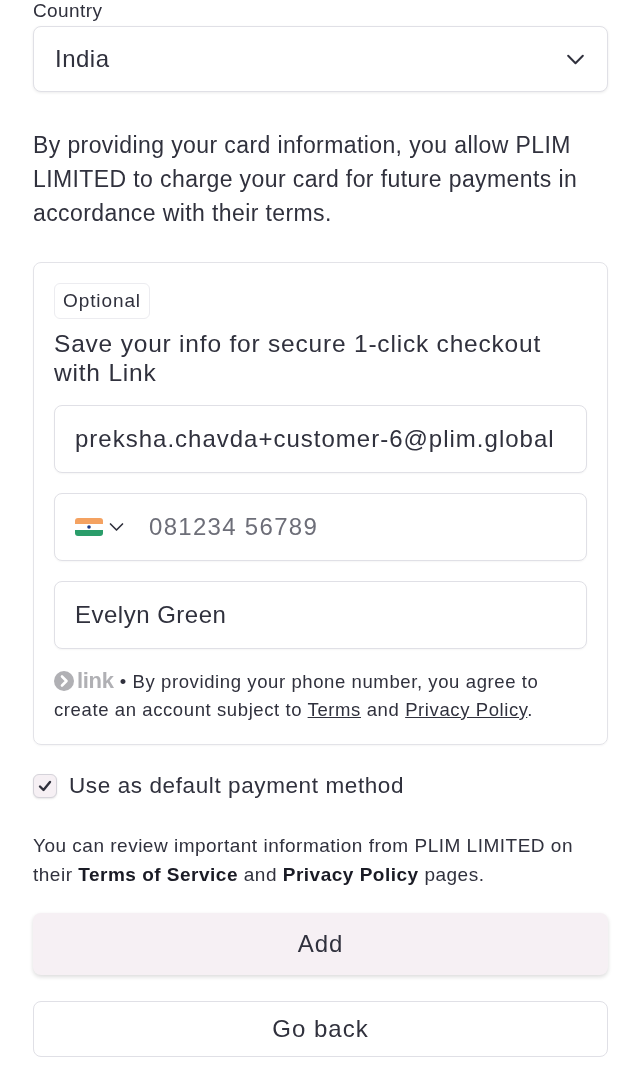  Describe the element at coordinates (68, 11) in the screenshot. I see `field-label: Country` at that location.